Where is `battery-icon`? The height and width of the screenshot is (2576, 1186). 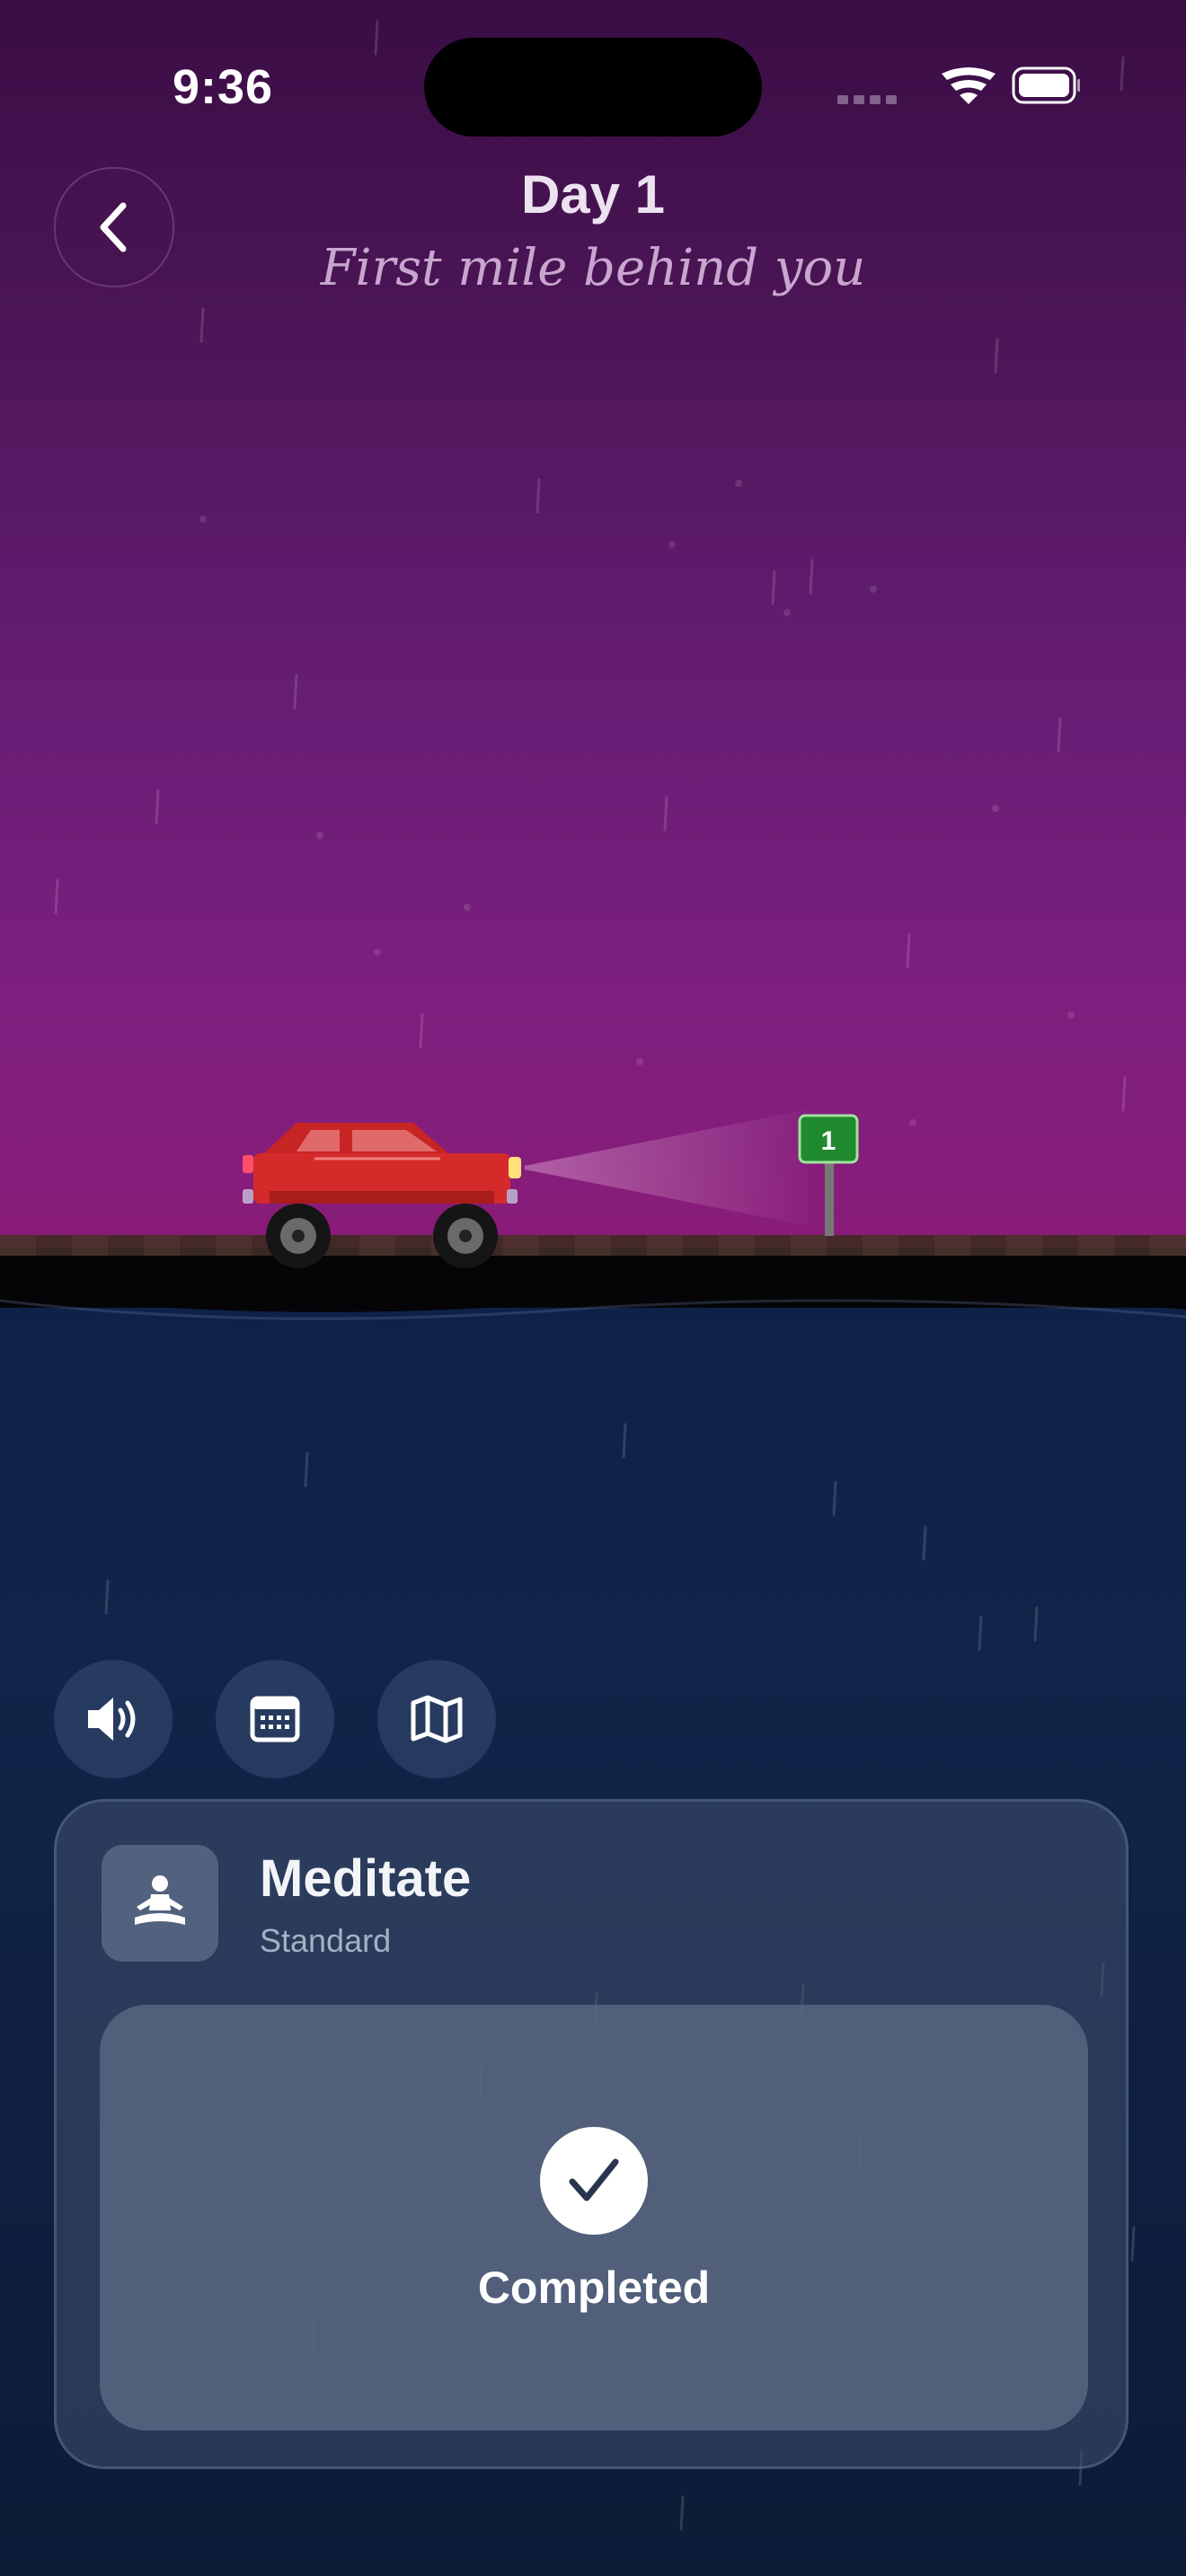 battery-icon is located at coordinates (1046, 85).